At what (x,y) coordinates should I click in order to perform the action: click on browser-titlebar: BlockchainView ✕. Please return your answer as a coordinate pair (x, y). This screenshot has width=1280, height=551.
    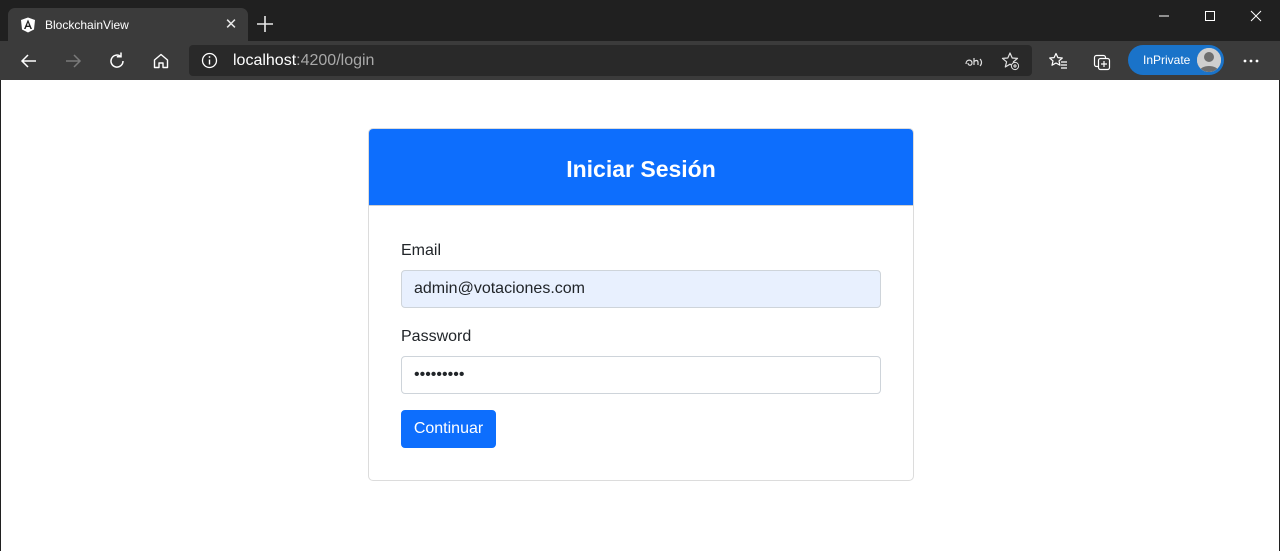
    Looking at the image, I should click on (640, 20).